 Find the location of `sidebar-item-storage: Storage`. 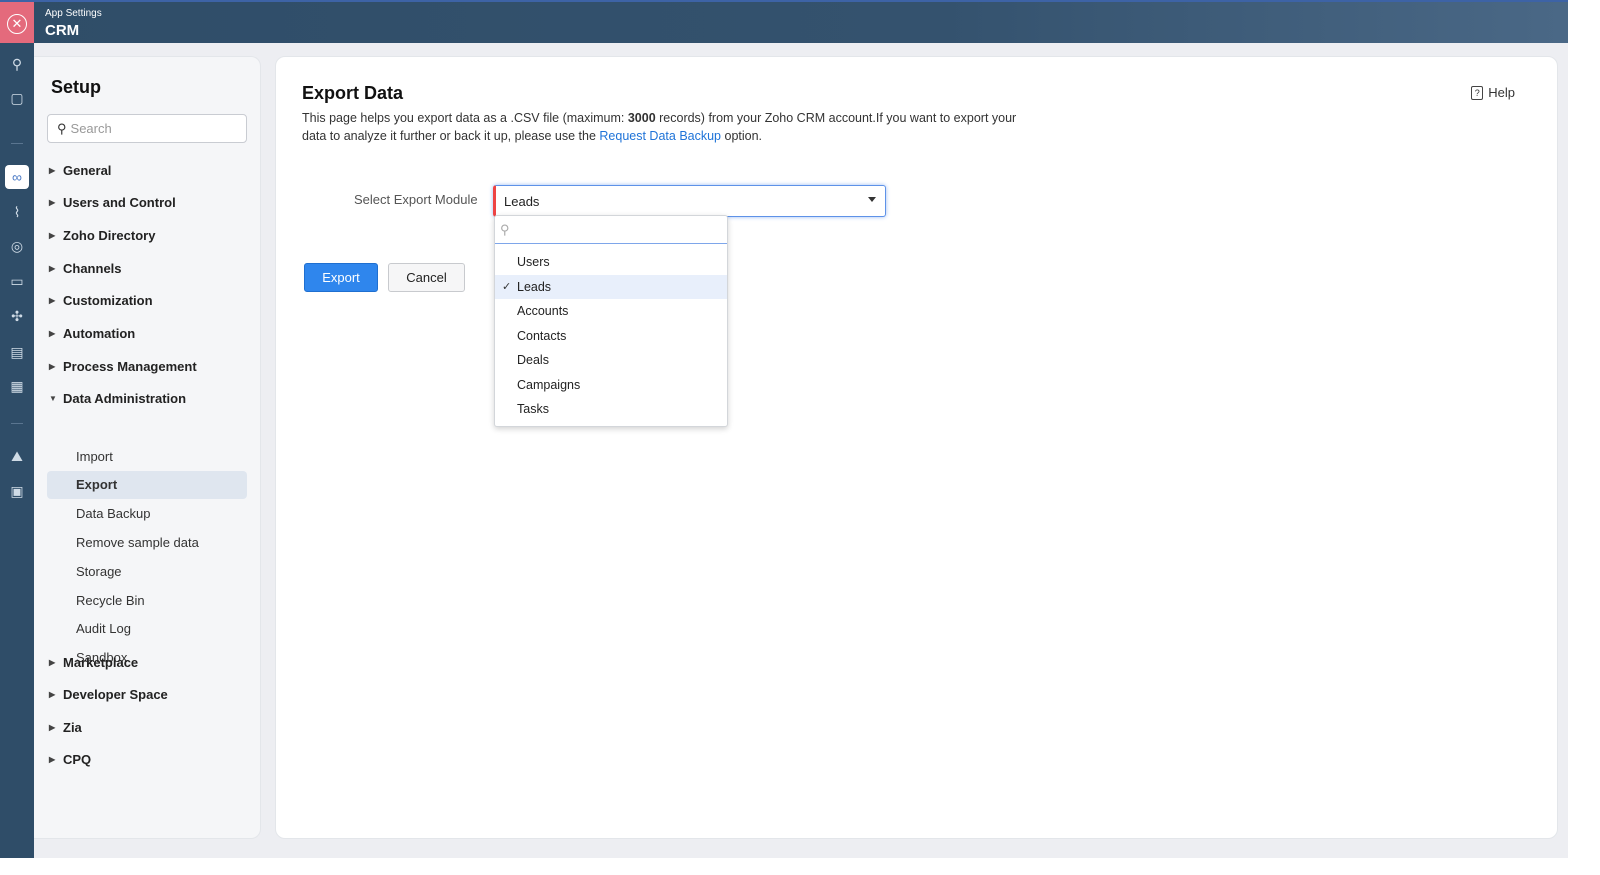

sidebar-item-storage: Storage is located at coordinates (147, 571).